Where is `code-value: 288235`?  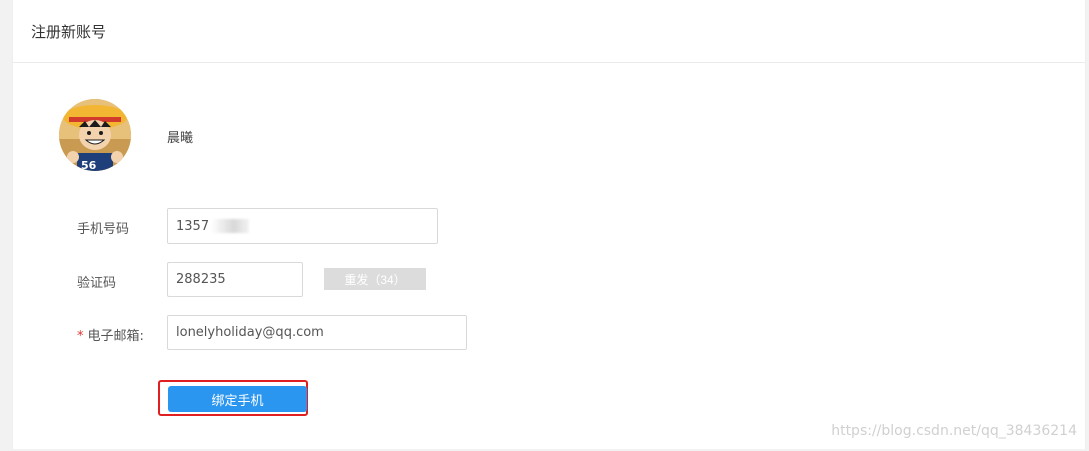 code-value: 288235 is located at coordinates (201, 279).